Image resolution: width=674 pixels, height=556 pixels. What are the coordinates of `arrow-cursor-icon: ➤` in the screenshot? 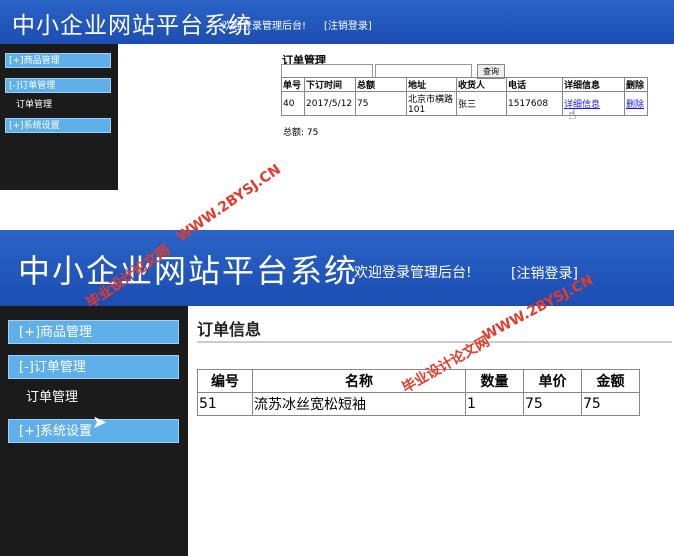 It's located at (100, 422).